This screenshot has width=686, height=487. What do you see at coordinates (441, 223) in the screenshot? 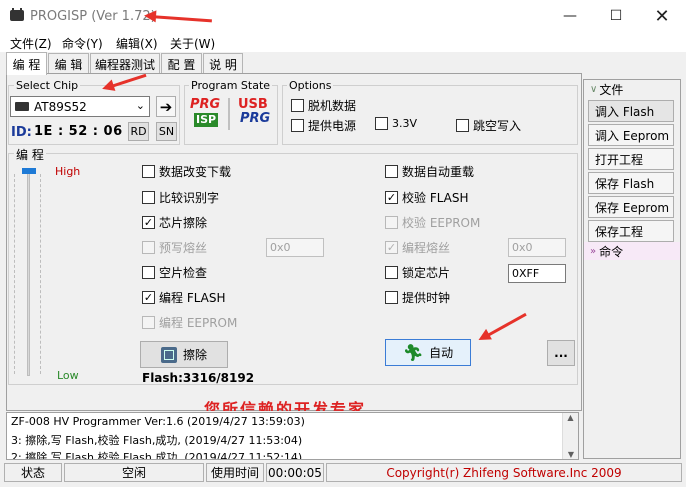
I see `right-option-label: 校验 EEPROM` at bounding box center [441, 223].